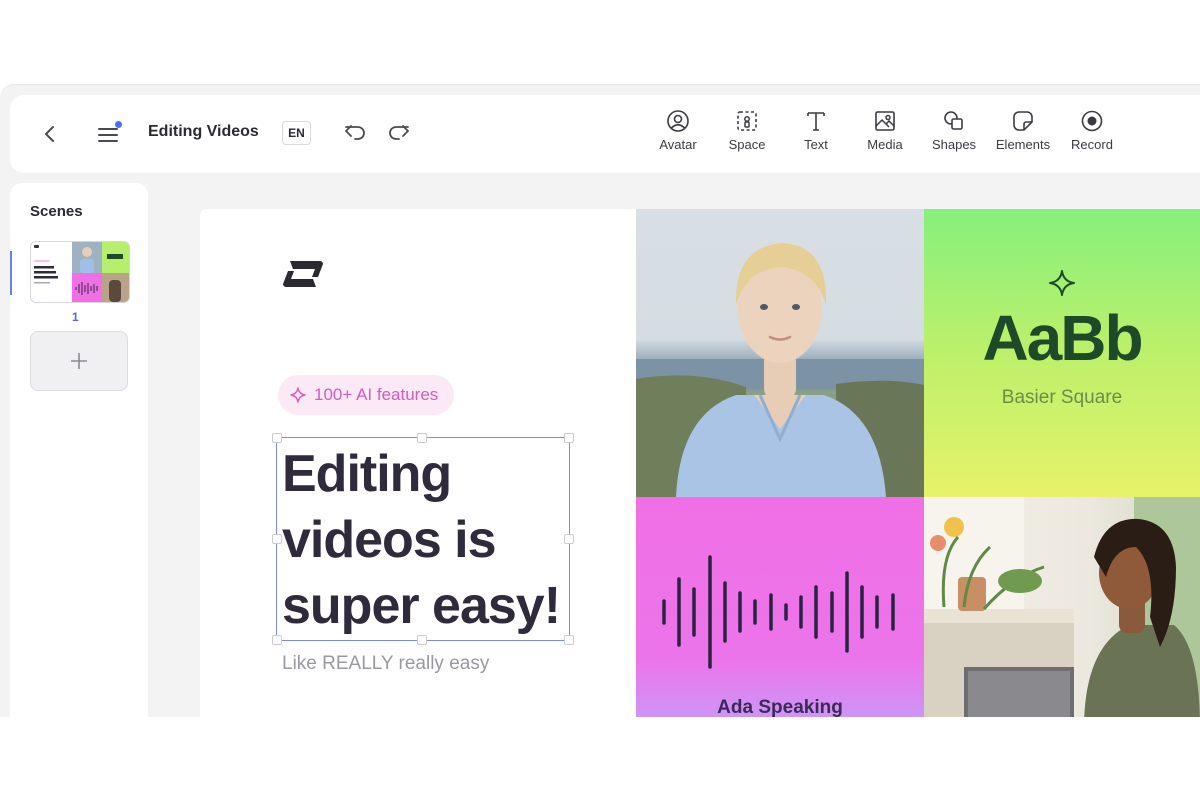  I want to click on brand-logo, so click(303, 274).